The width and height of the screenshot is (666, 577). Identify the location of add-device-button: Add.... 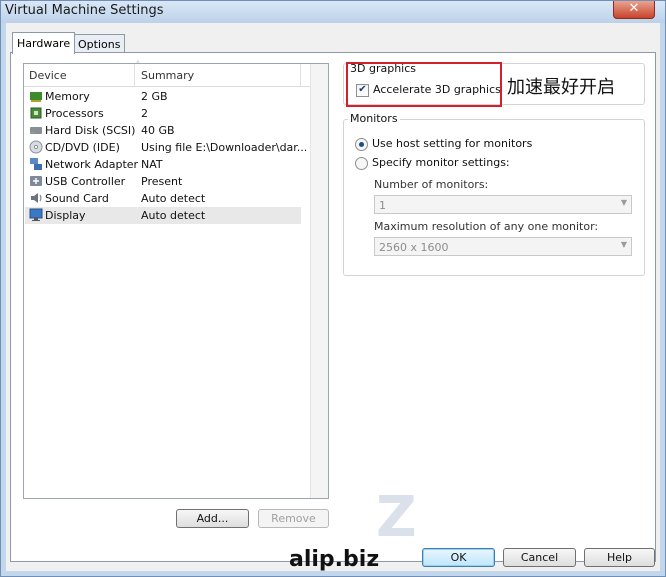
(212, 518).